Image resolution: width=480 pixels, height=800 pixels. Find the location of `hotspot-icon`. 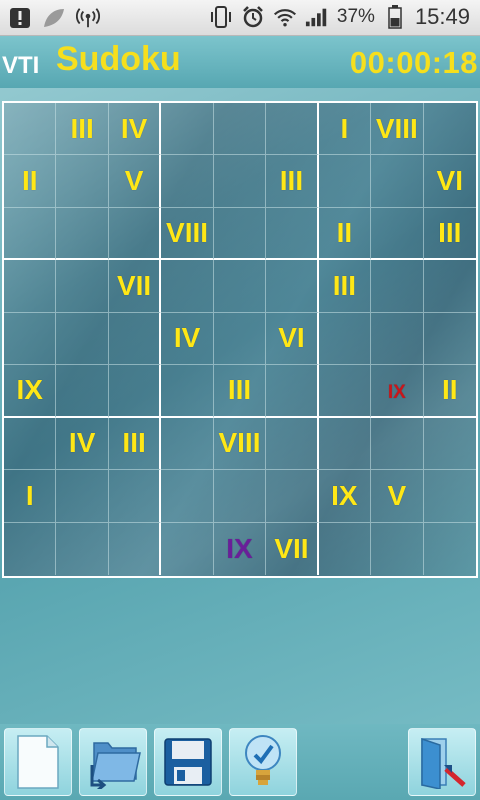

hotspot-icon is located at coordinates (88, 18).